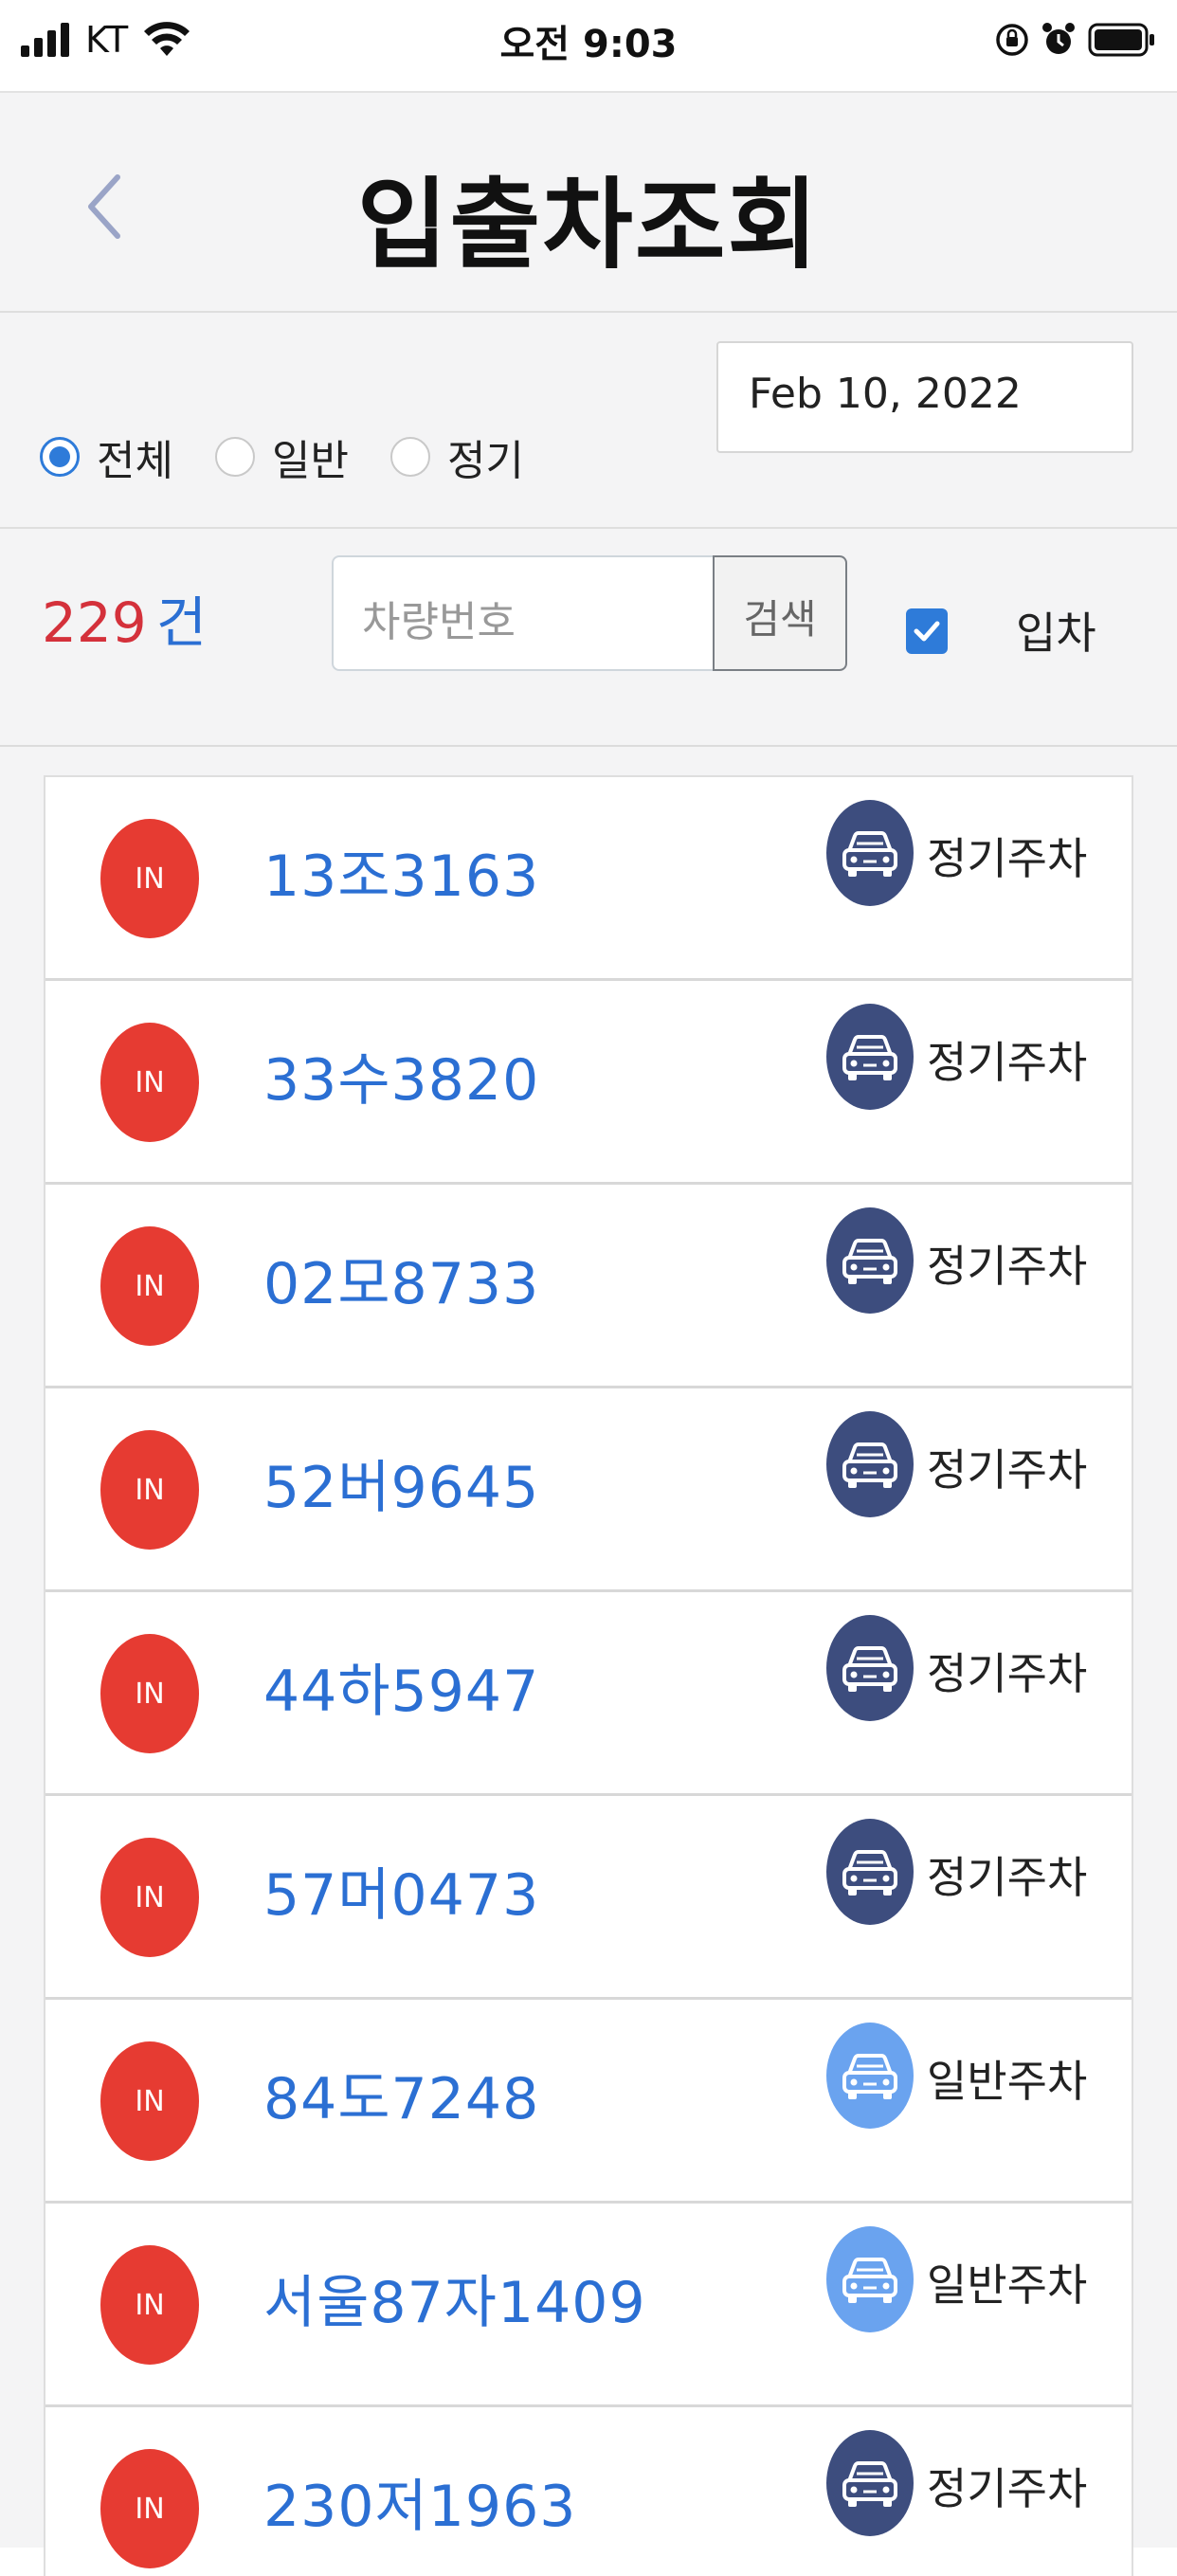  I want to click on list-item: IN 서울87자1409 일반주차, so click(588, 2305).